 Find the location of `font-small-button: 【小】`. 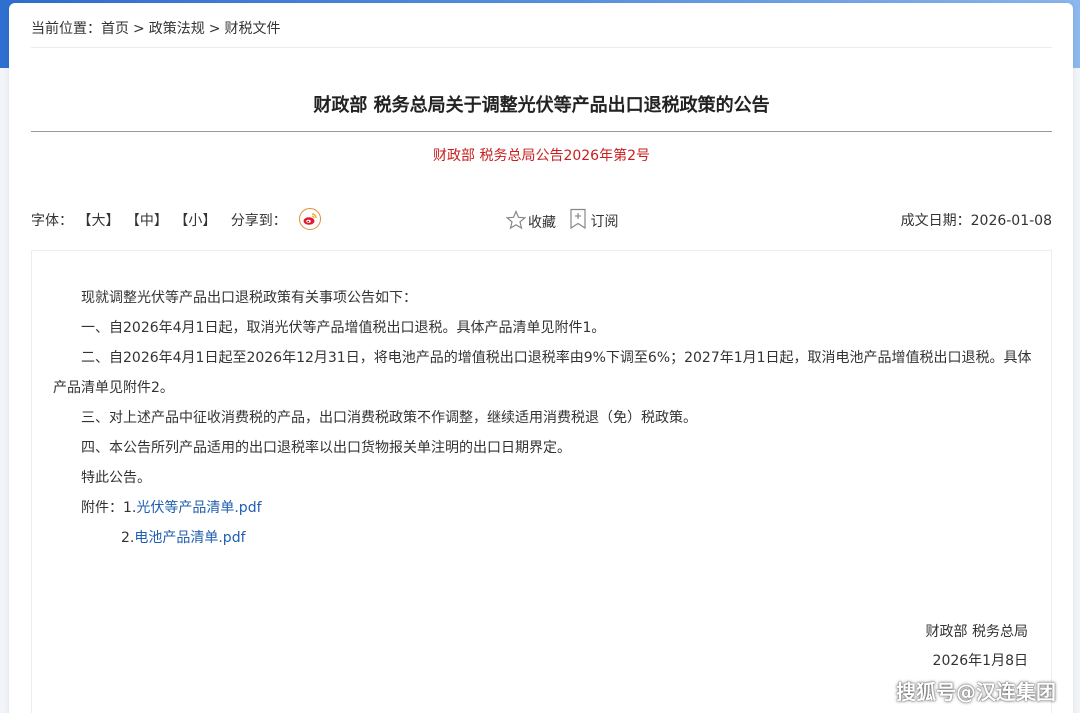

font-small-button: 【小】 is located at coordinates (195, 220).